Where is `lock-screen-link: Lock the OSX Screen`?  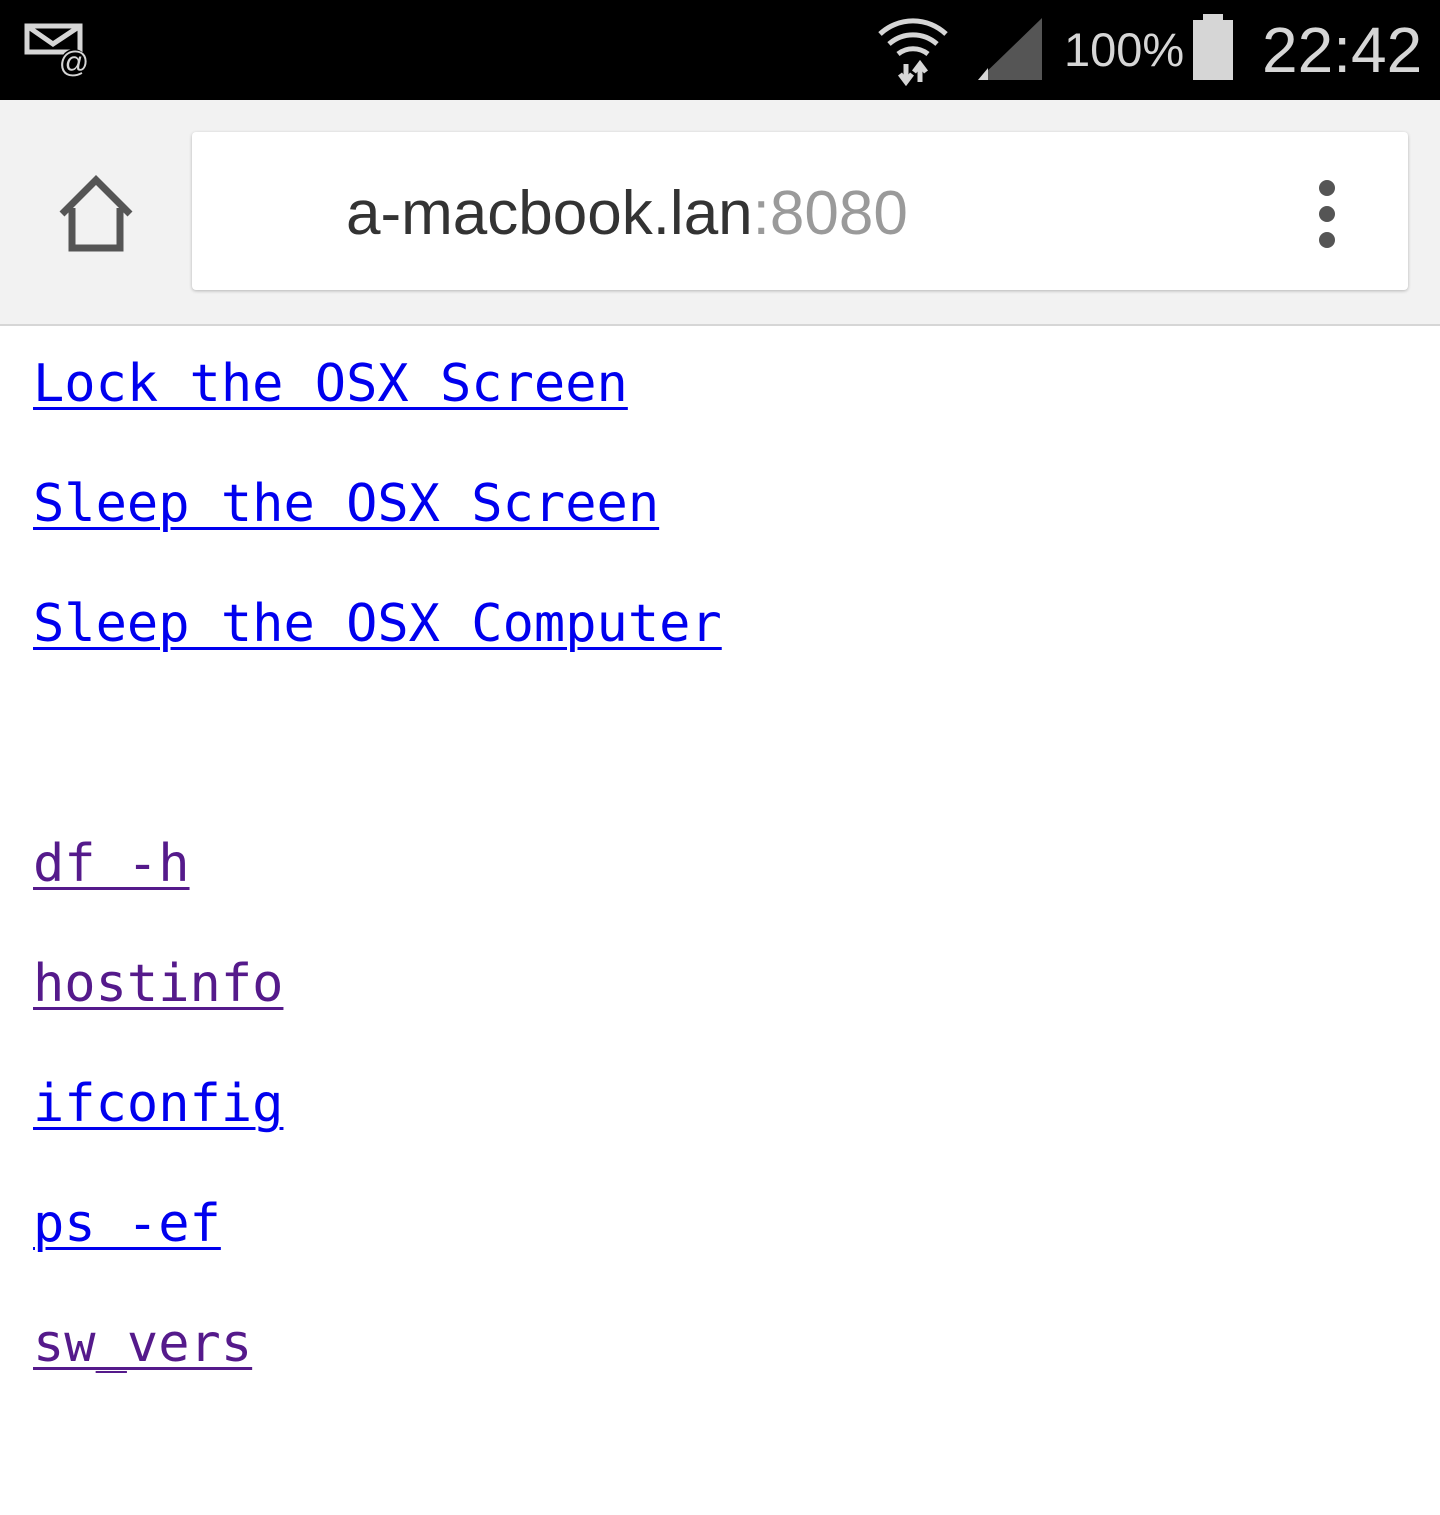
lock-screen-link: Lock the OSX Screen is located at coordinates (330, 384).